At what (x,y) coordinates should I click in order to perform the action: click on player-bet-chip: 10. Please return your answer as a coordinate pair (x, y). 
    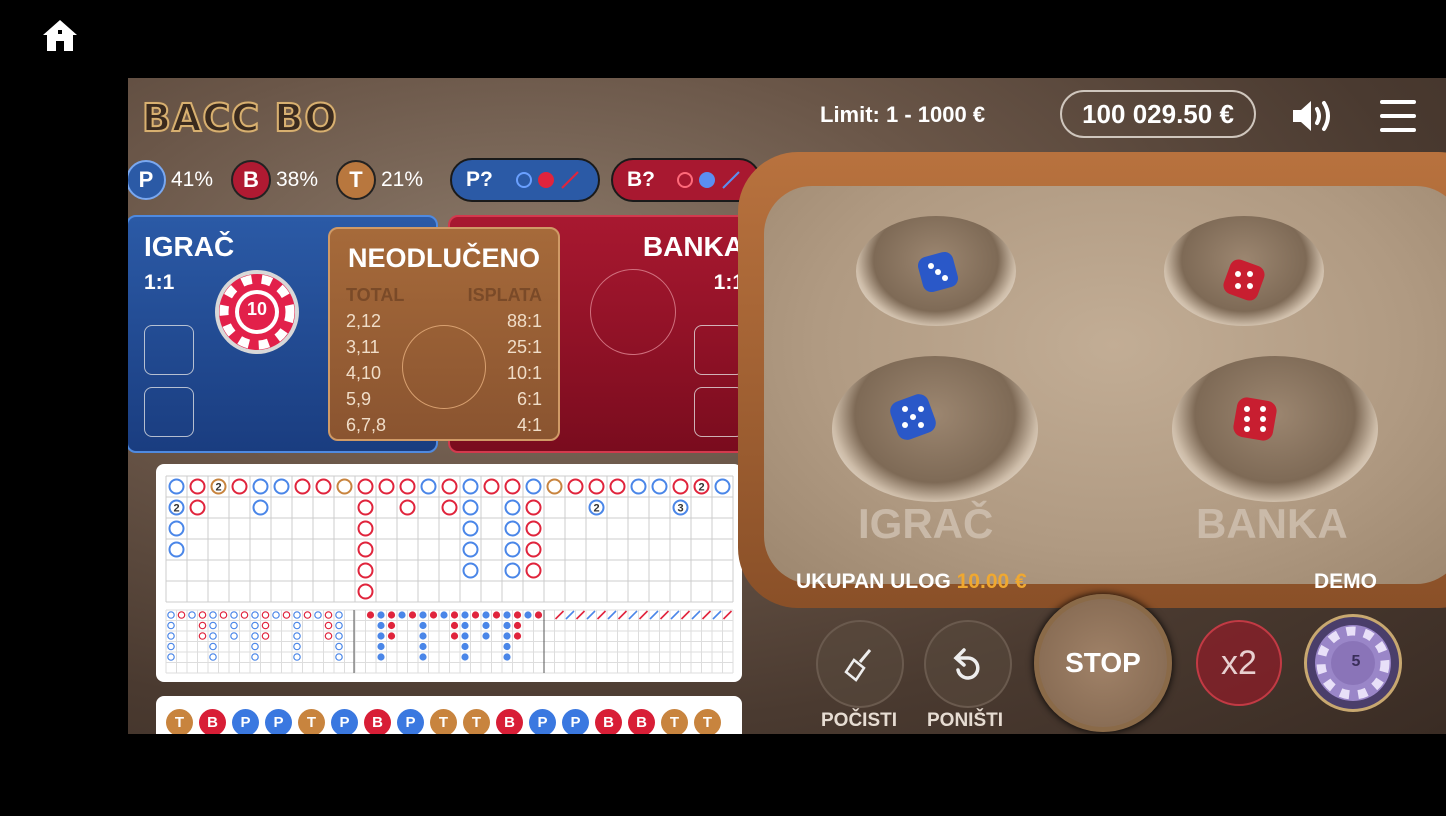
    Looking at the image, I should click on (257, 312).